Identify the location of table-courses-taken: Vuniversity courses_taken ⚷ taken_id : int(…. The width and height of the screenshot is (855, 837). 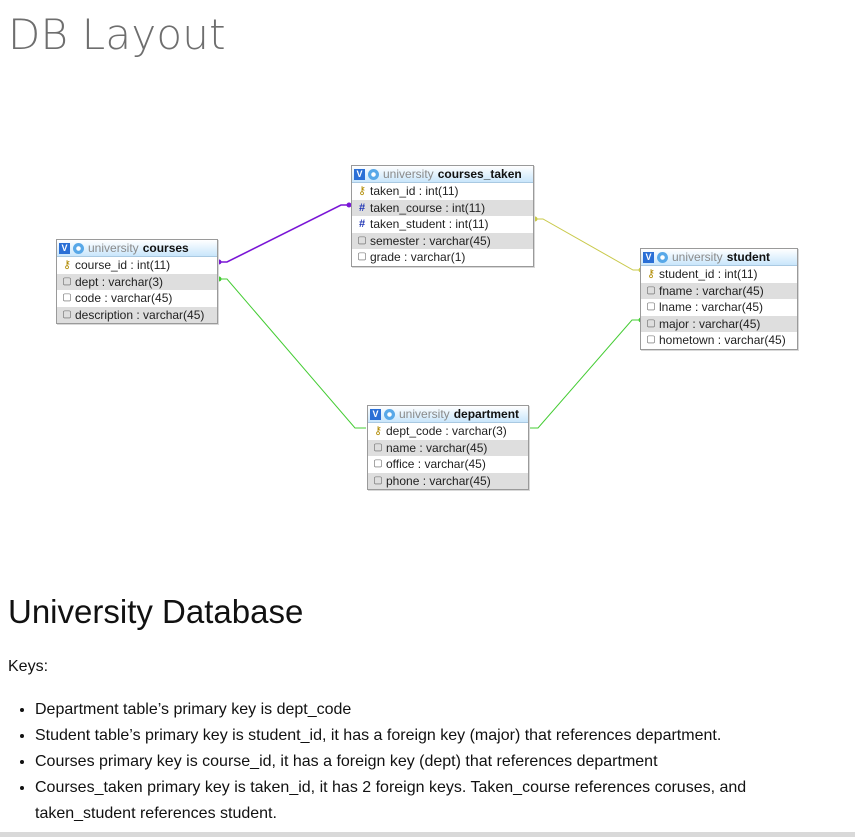
(442, 216).